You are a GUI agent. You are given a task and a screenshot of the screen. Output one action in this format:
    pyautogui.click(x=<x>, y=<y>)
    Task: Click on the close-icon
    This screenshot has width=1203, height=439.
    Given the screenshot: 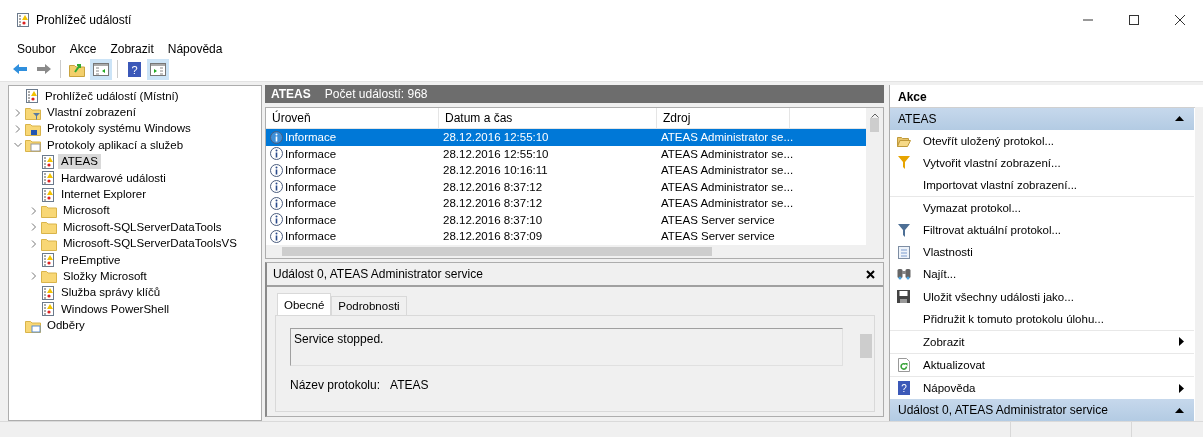 What is the action you would take?
    pyautogui.click(x=870, y=274)
    